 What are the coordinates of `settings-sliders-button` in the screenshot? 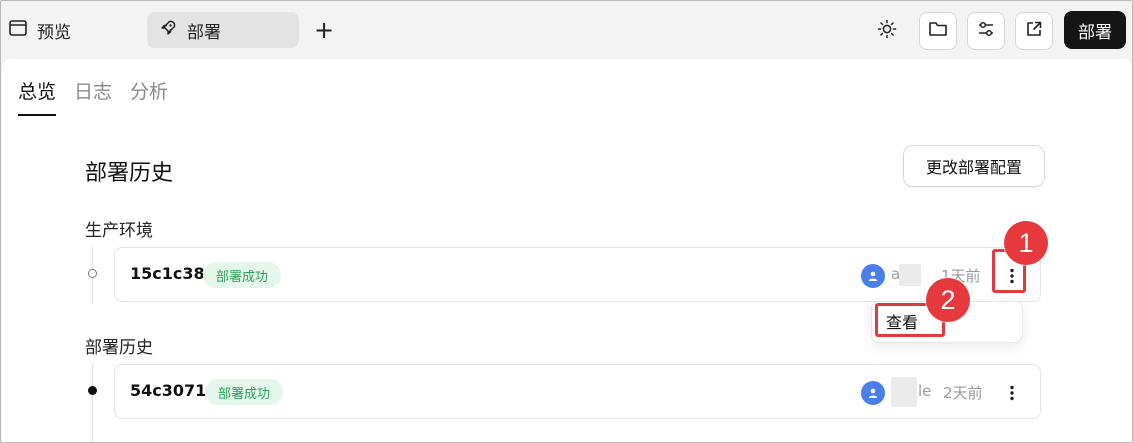 It's located at (986, 31).